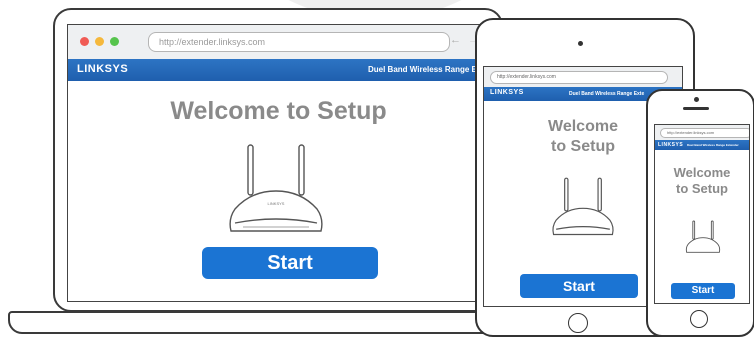  What do you see at coordinates (702, 172) in the screenshot?
I see `phone-welcome-line-1: Welcome` at bounding box center [702, 172].